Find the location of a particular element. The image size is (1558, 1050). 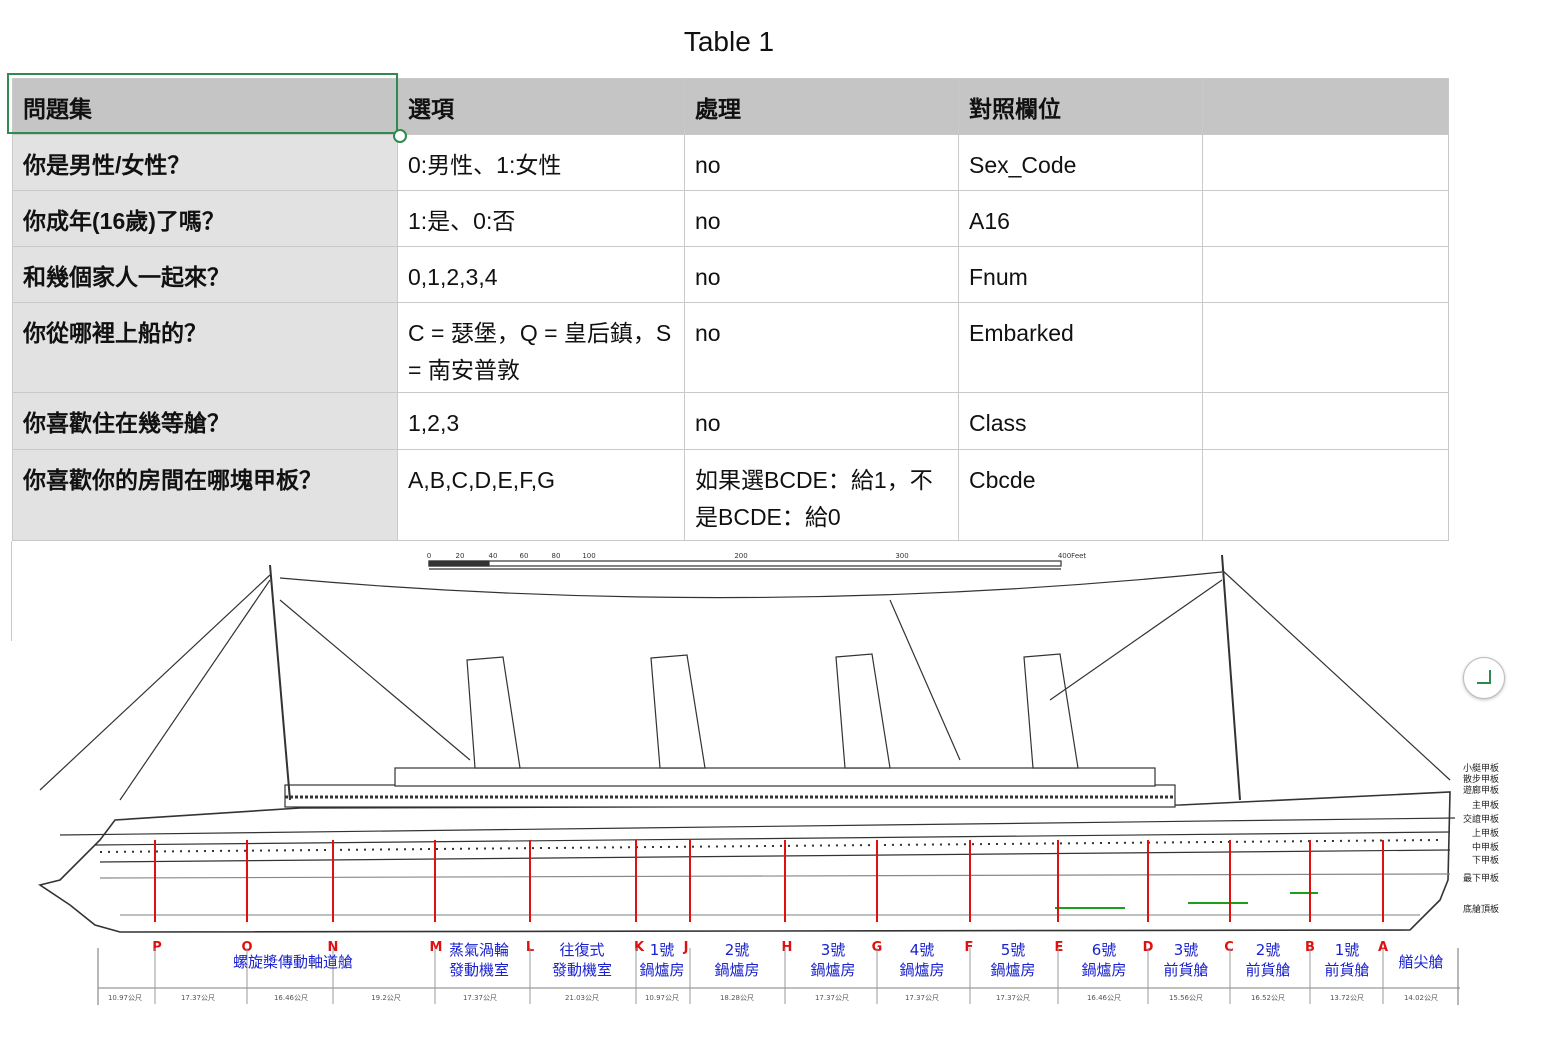

deck-label: 下甲板 is located at coordinates (1485, 860).